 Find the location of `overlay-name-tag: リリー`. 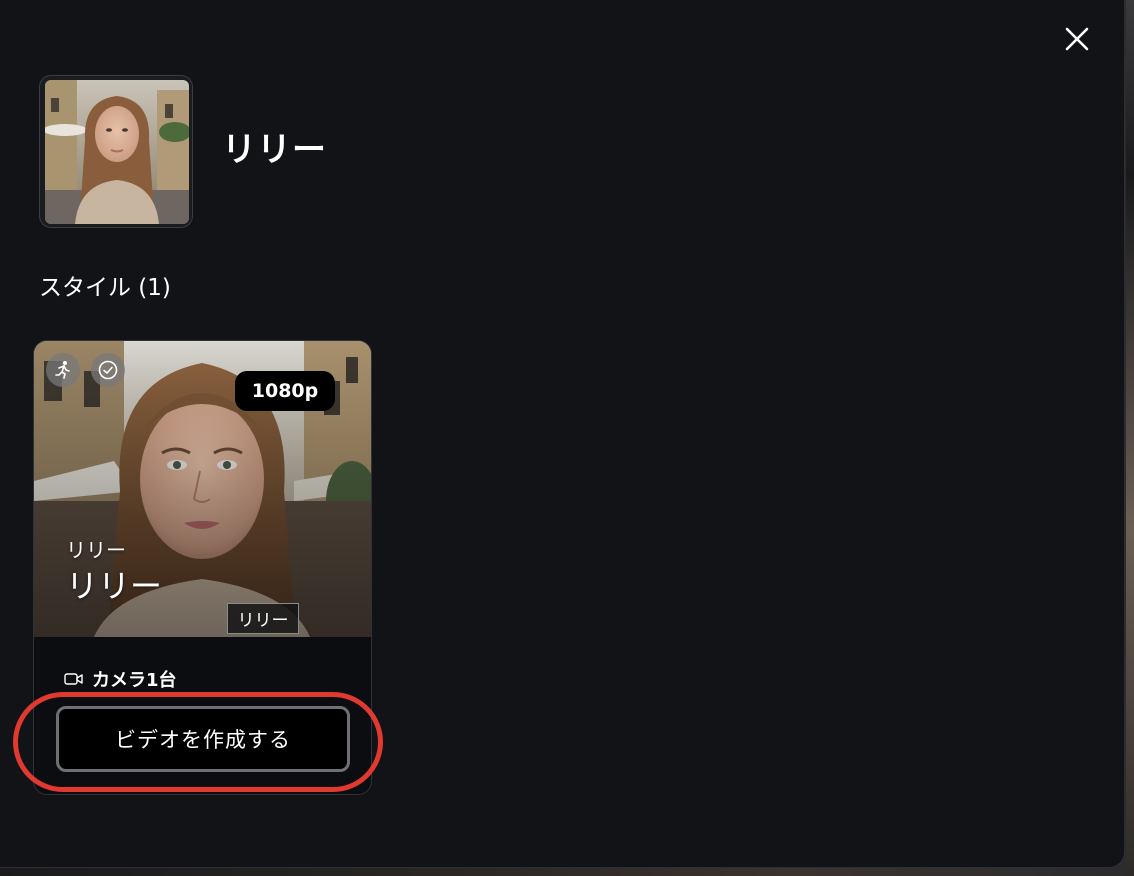

overlay-name-tag: リリー is located at coordinates (263, 618).